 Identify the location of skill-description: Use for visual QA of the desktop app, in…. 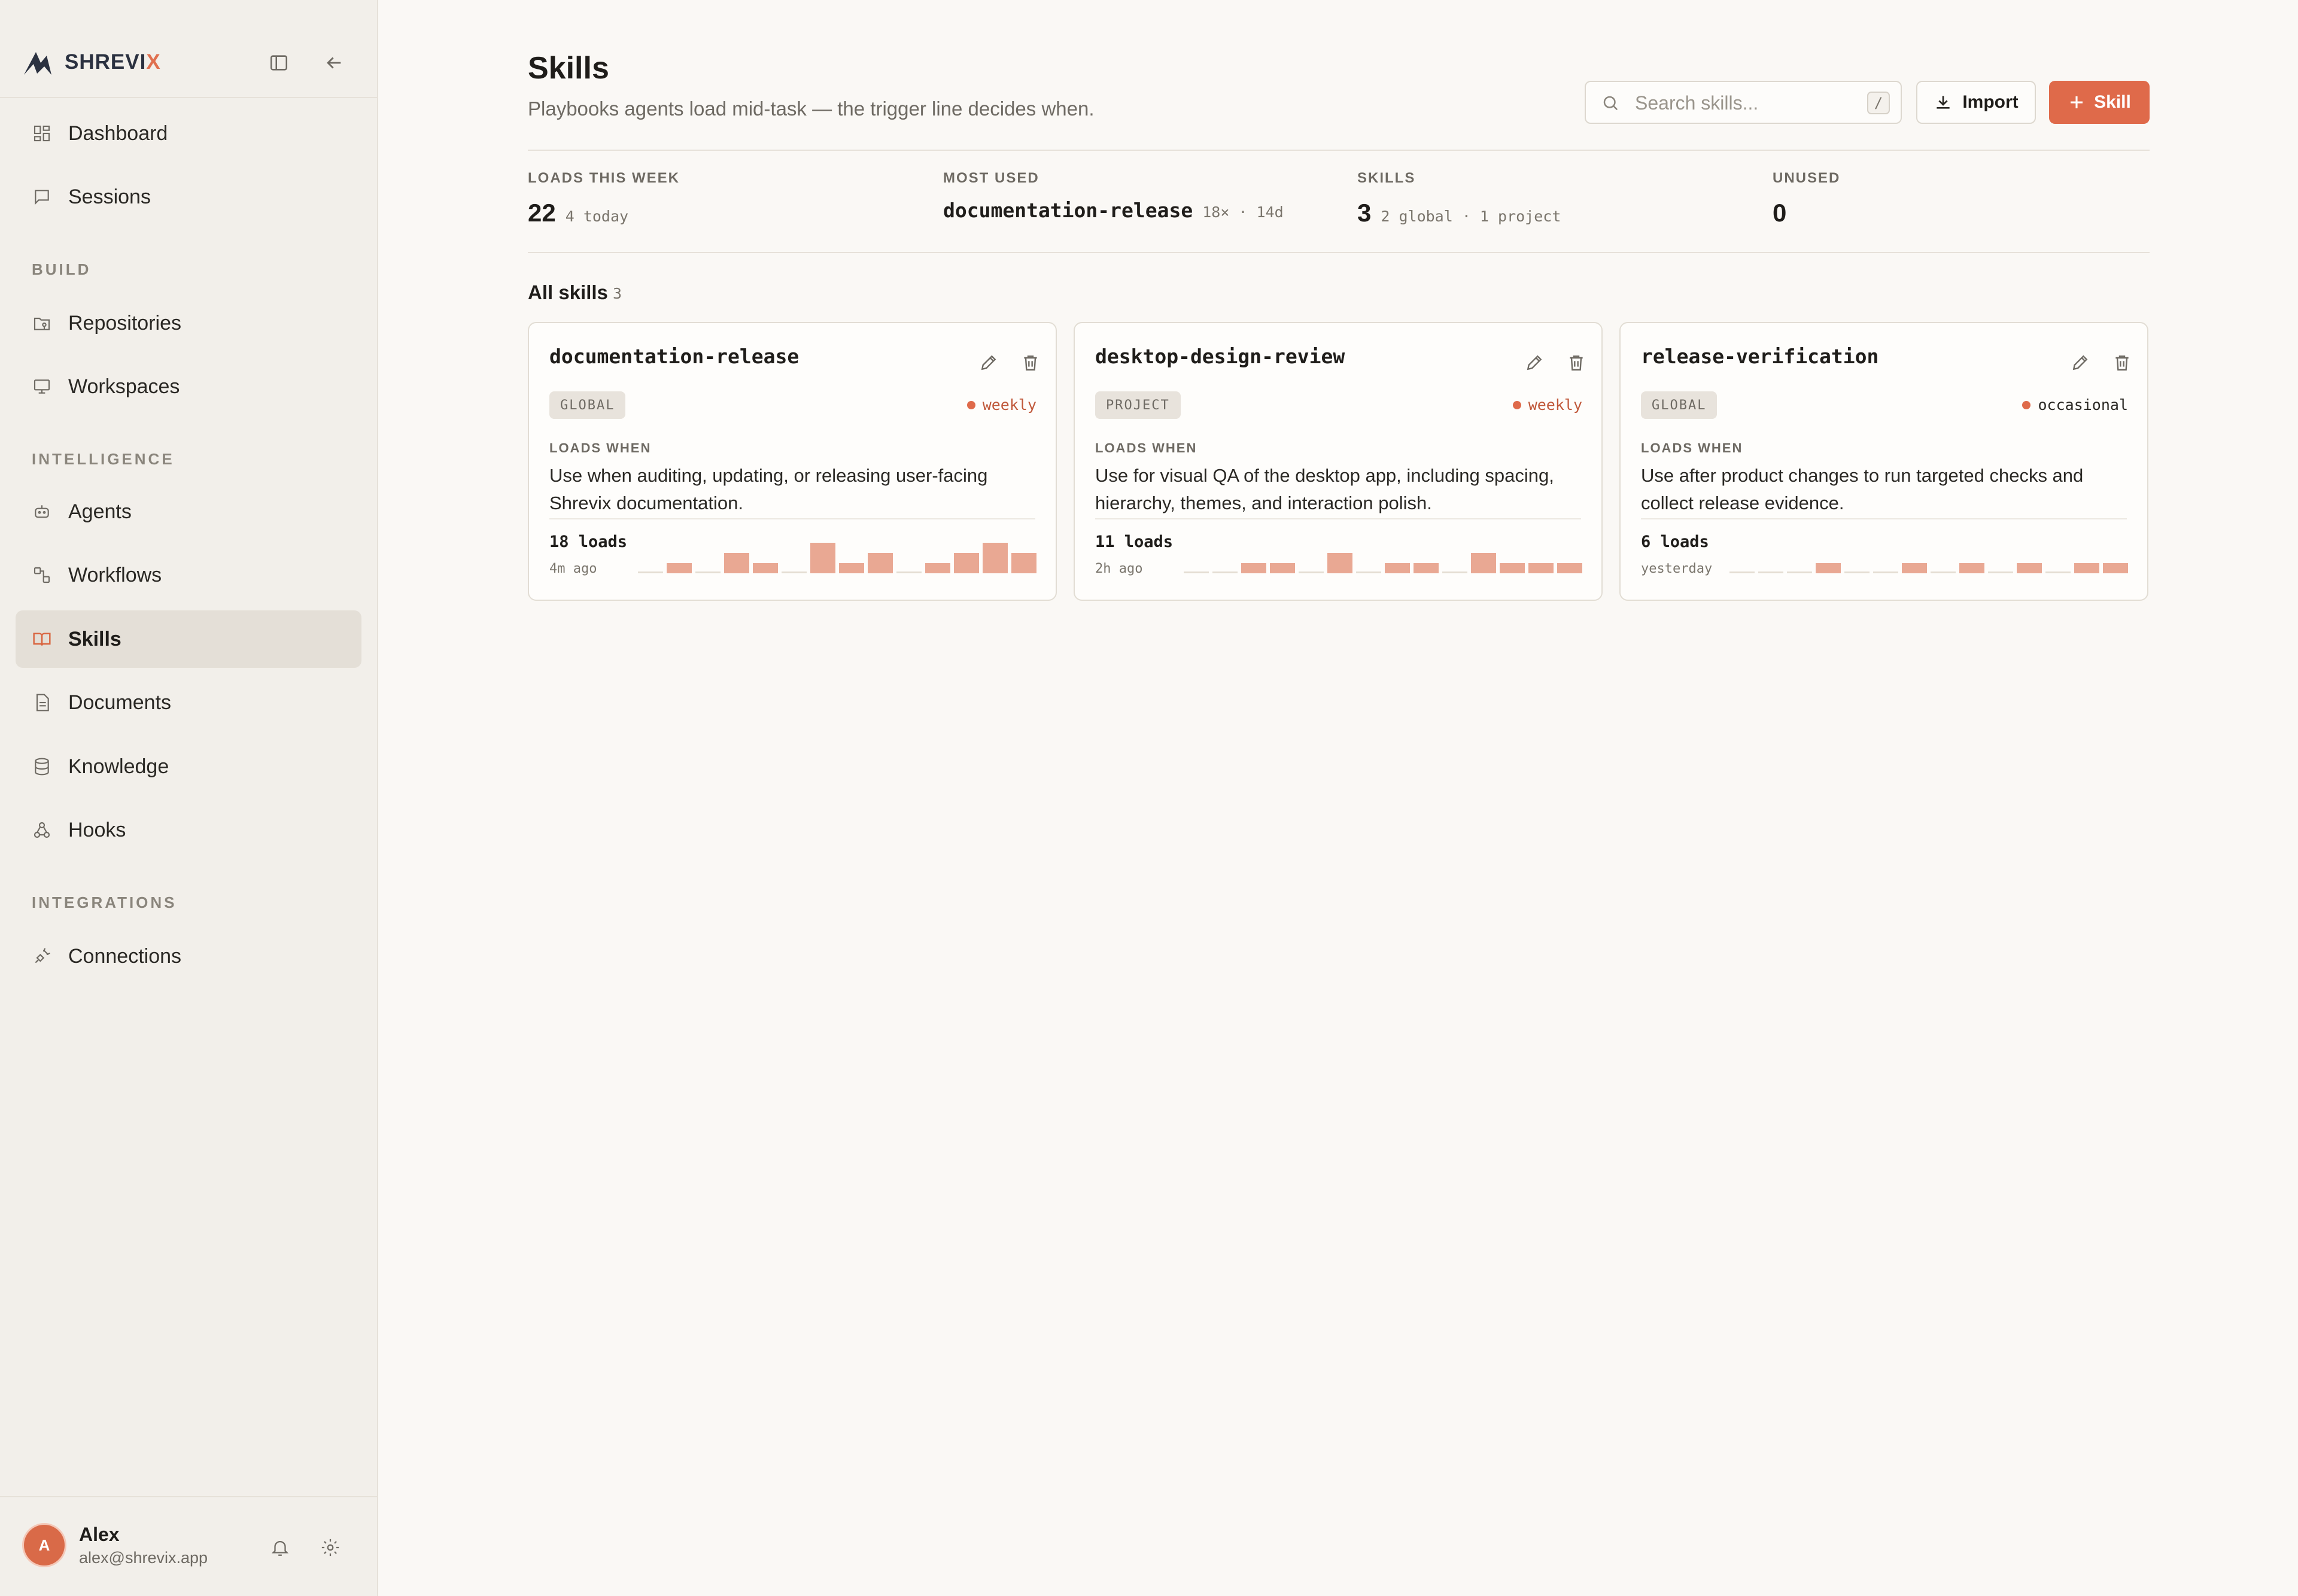
(1324, 489).